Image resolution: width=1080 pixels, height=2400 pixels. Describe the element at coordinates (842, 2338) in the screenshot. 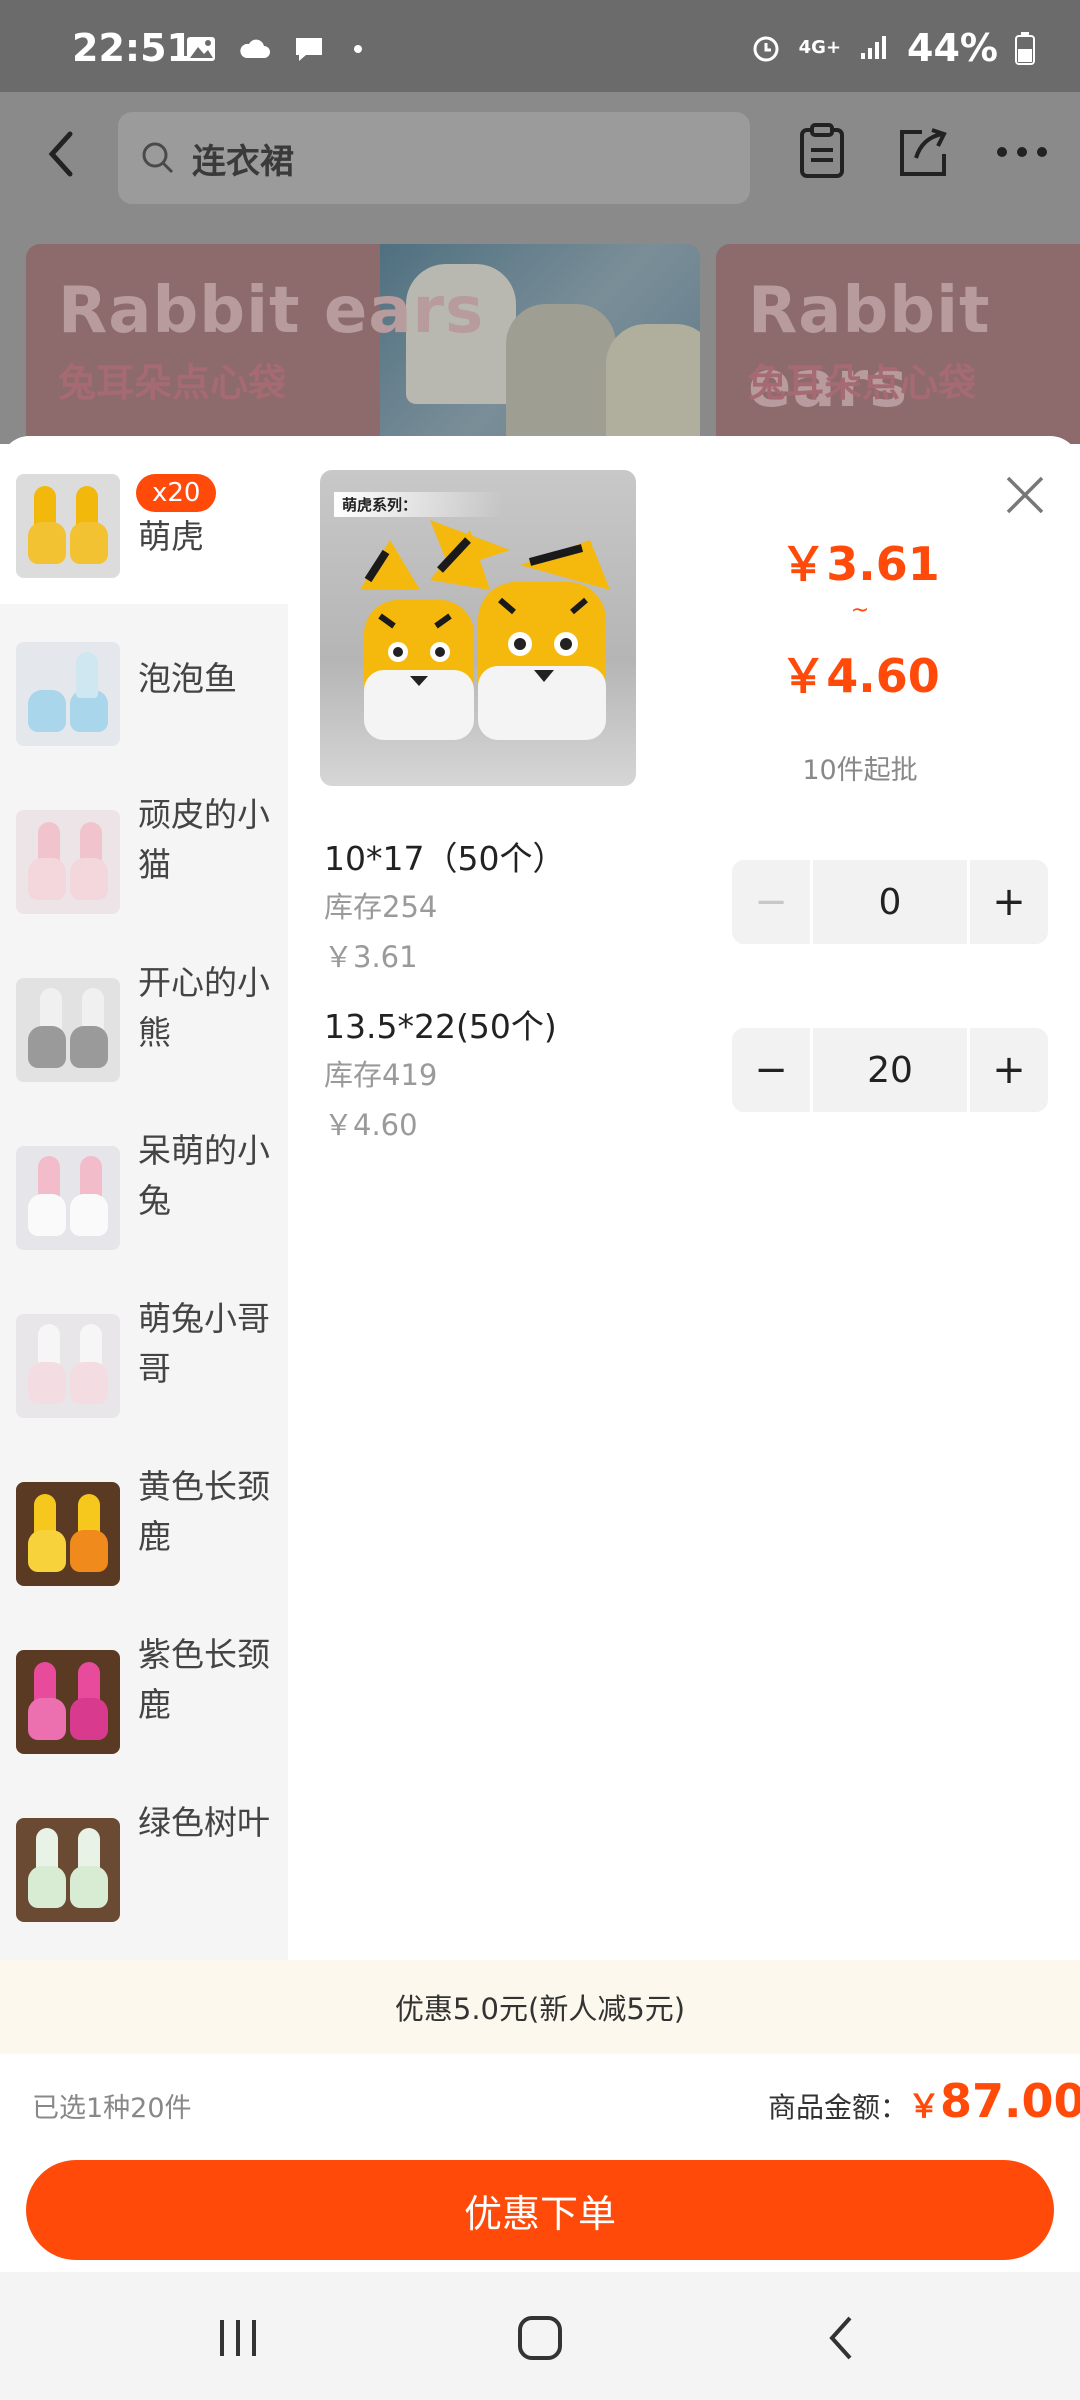

I see `back-icon` at that location.